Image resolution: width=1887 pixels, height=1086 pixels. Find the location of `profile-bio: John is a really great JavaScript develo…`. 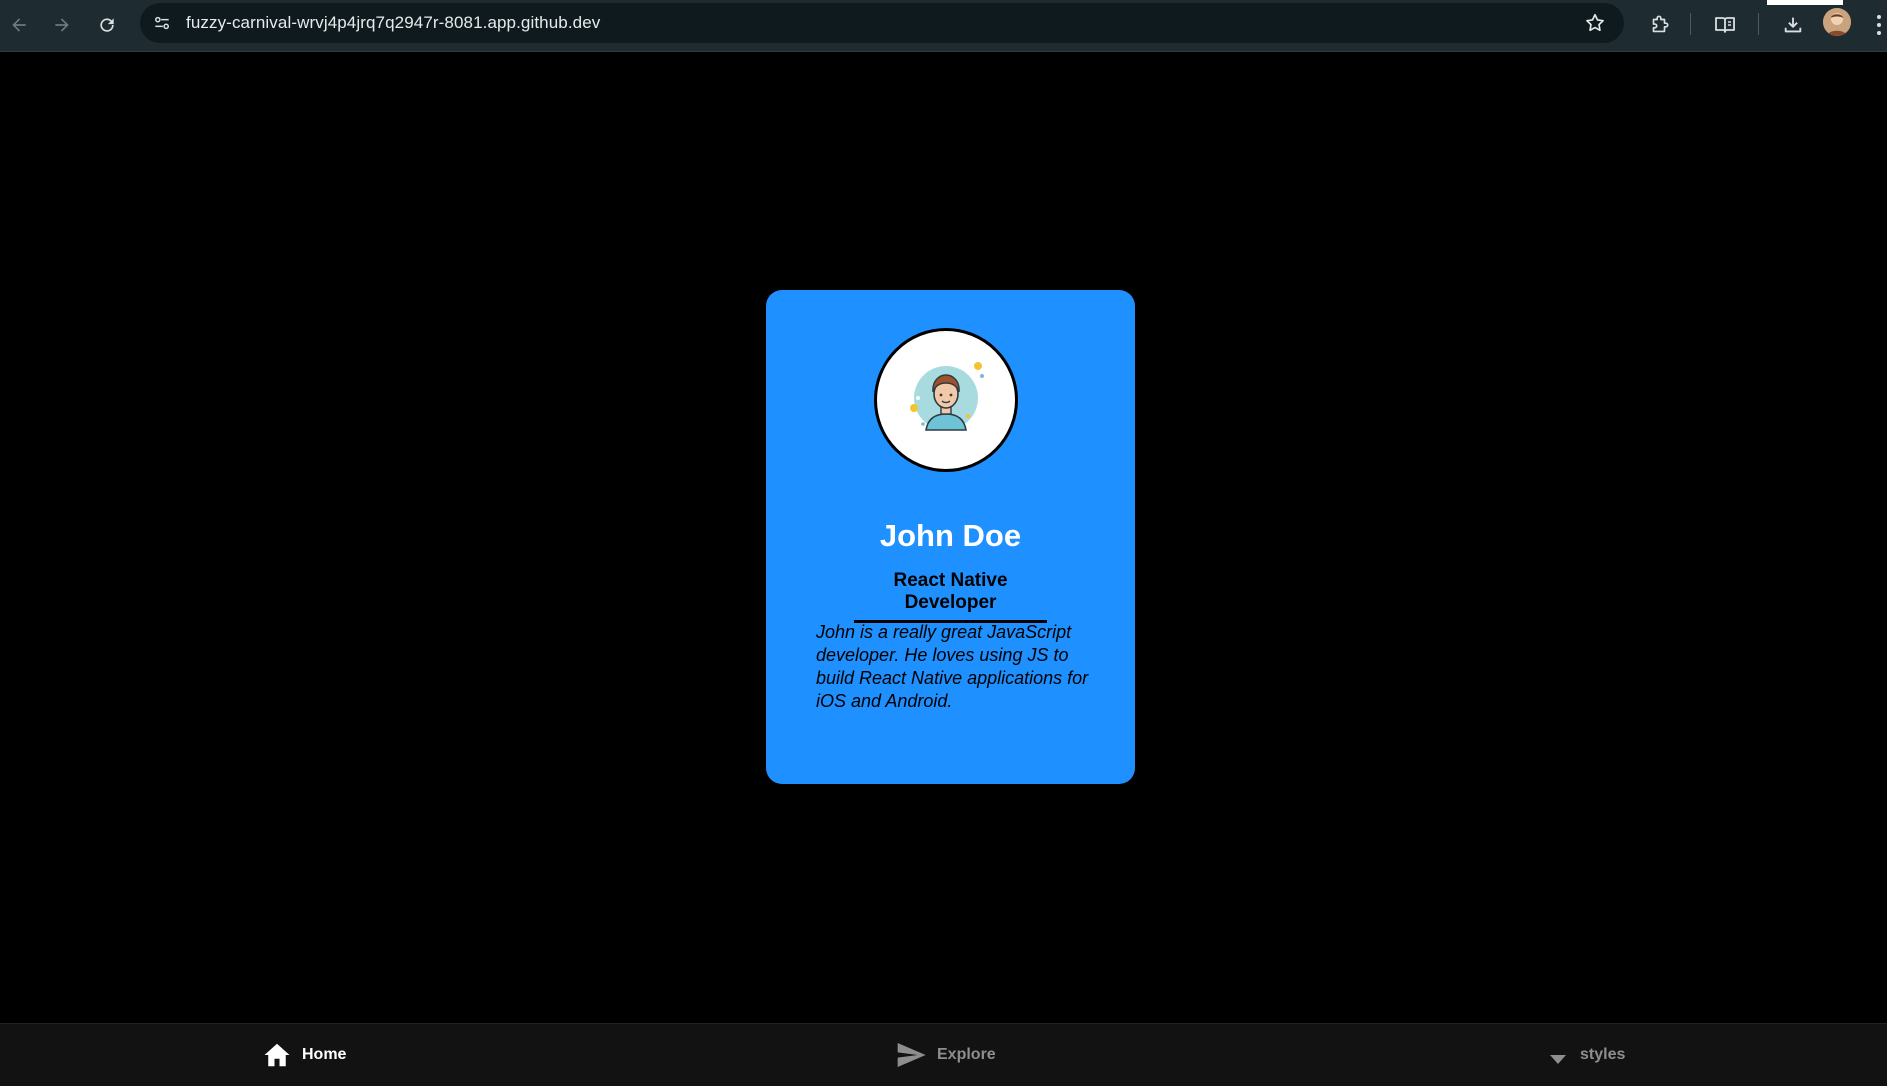

profile-bio: John is a really great JavaScript develo… is located at coordinates (952, 666).